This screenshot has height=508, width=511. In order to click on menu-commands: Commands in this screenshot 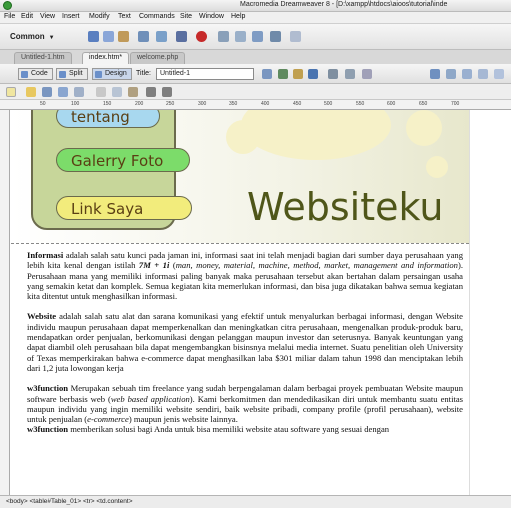, I will do `click(157, 16)`.